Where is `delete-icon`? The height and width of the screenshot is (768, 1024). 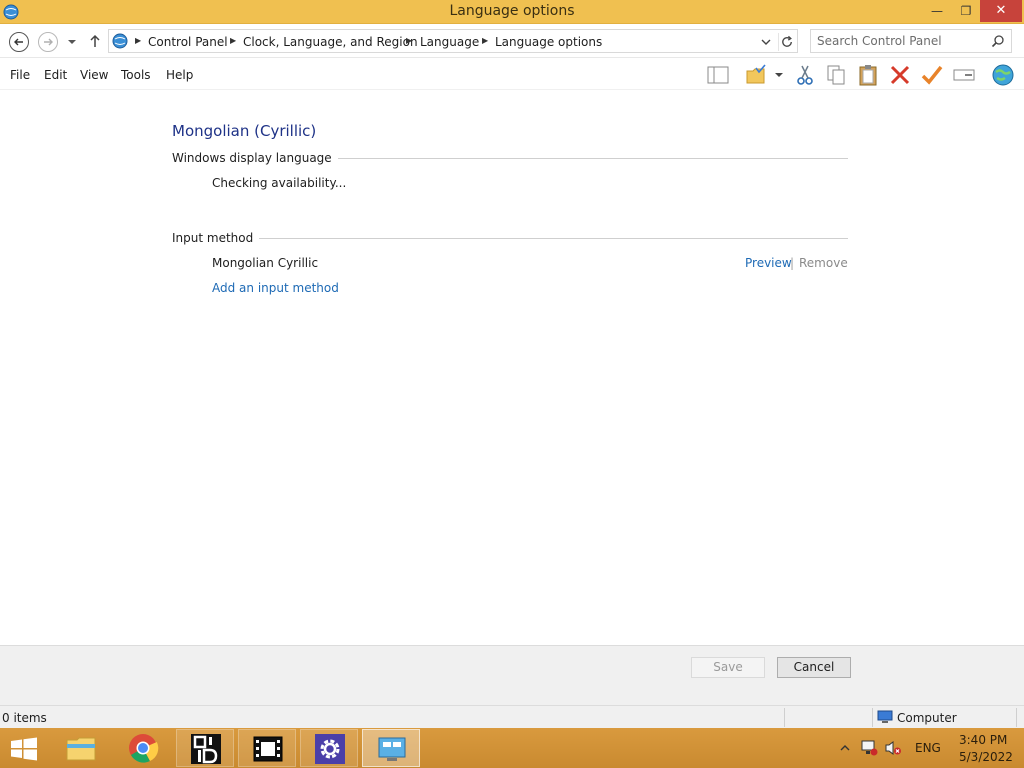
delete-icon is located at coordinates (900, 75).